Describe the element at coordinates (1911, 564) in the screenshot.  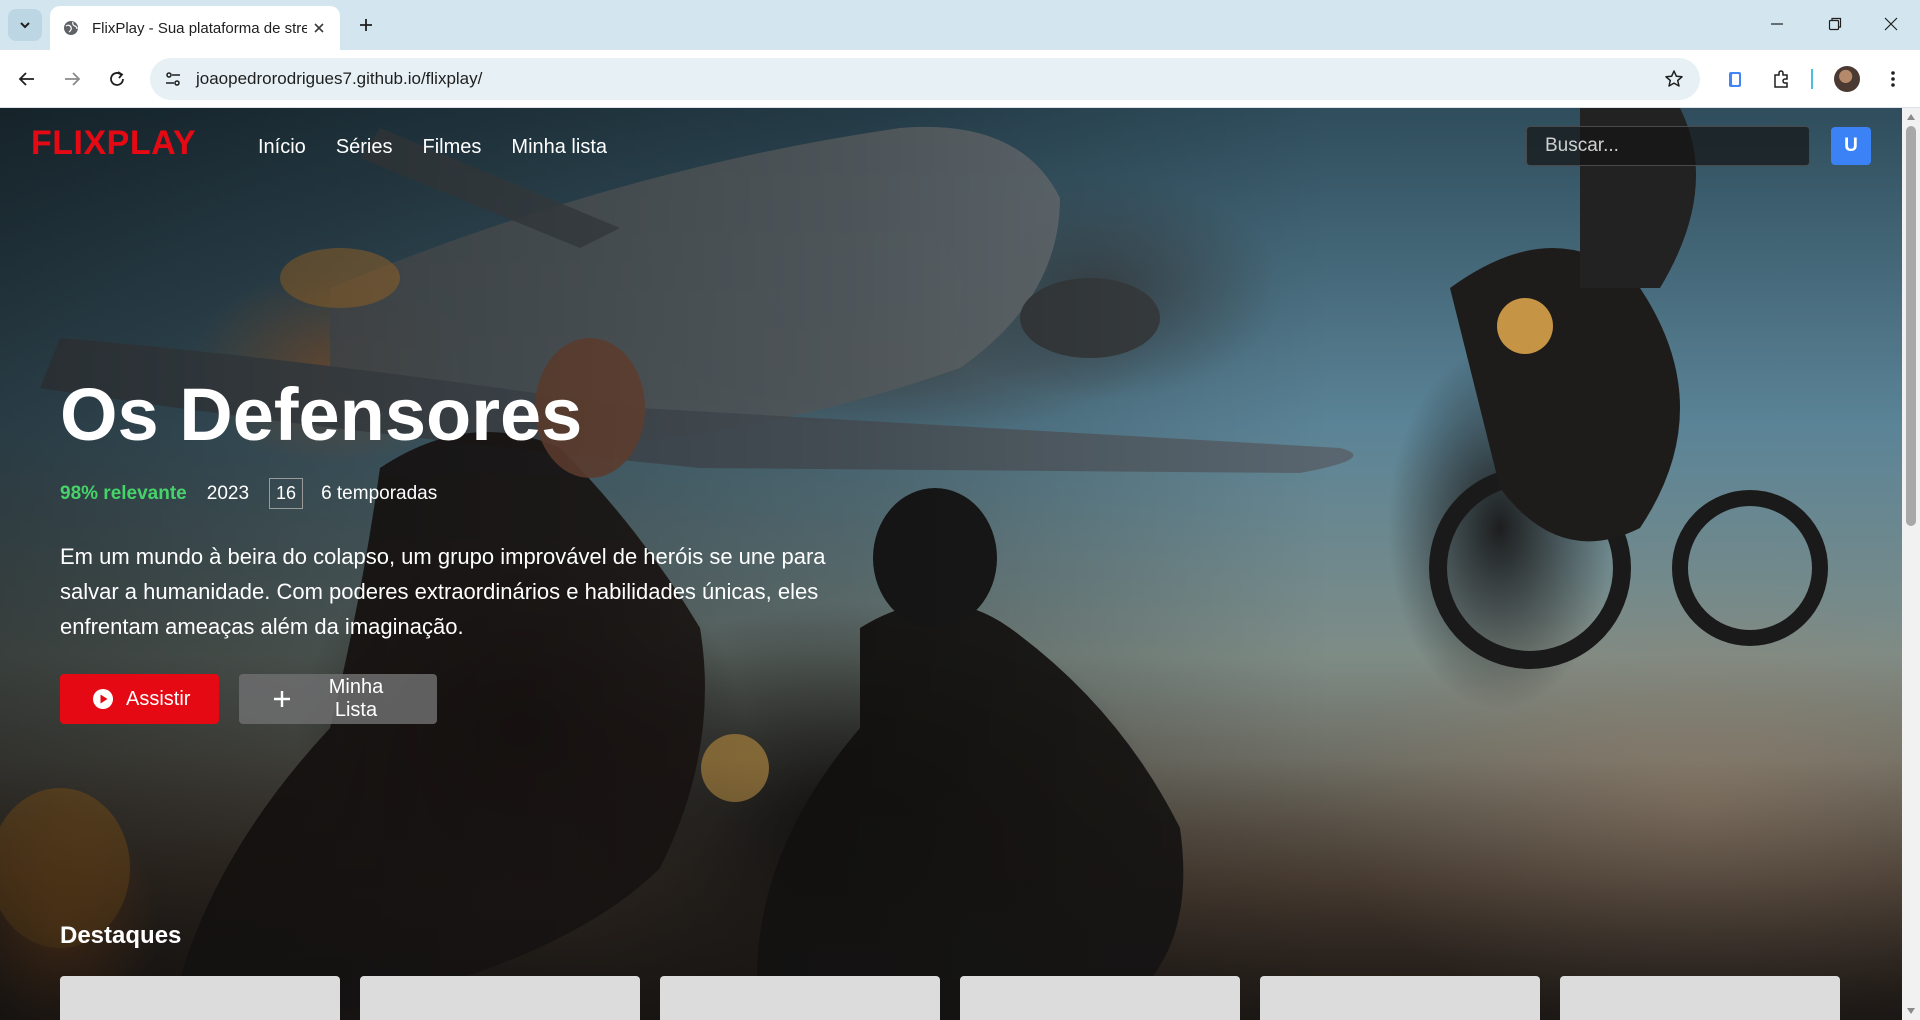
I see `page-scrollbar` at that location.